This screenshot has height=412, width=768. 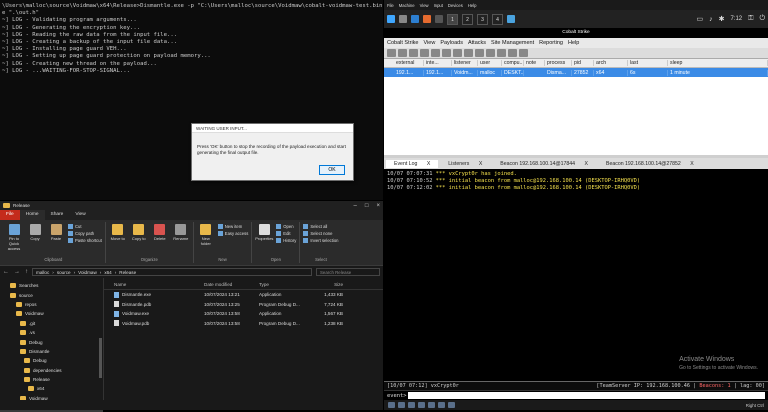 I want to click on column-last: last, so click(x=648, y=63).